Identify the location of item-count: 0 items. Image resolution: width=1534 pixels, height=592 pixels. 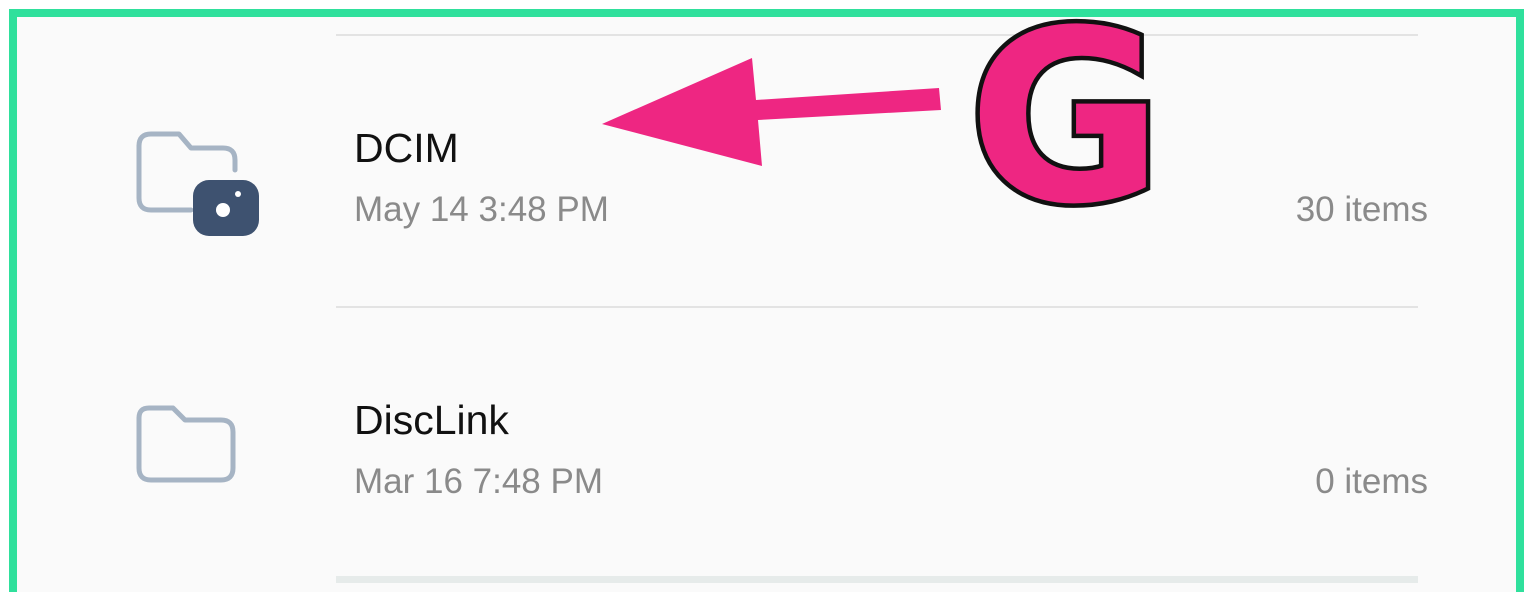
(1371, 481).